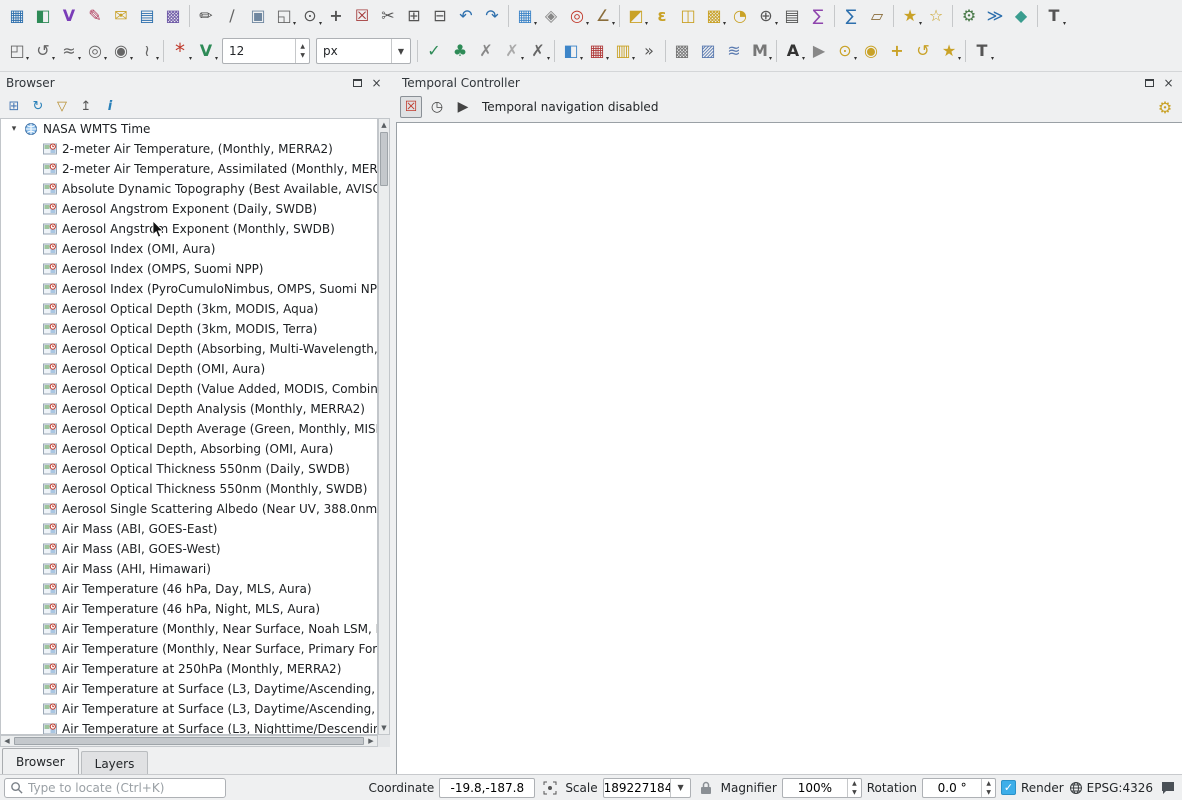  What do you see at coordinates (411, 107) in the screenshot?
I see `temporal-navigation-off-button: ☒` at bounding box center [411, 107].